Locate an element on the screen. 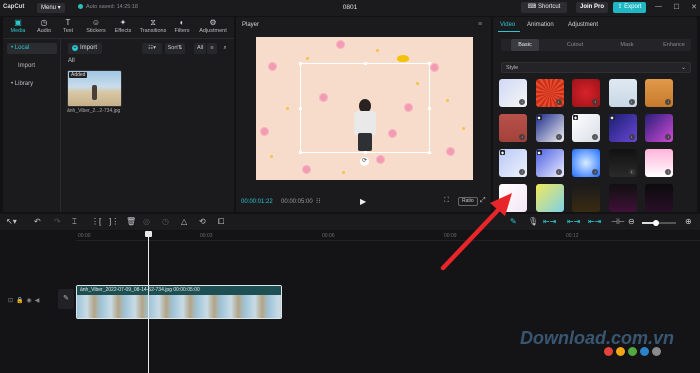 The width and height of the screenshot is (700, 373). audio-icon: ◀ is located at coordinates (39, 301).